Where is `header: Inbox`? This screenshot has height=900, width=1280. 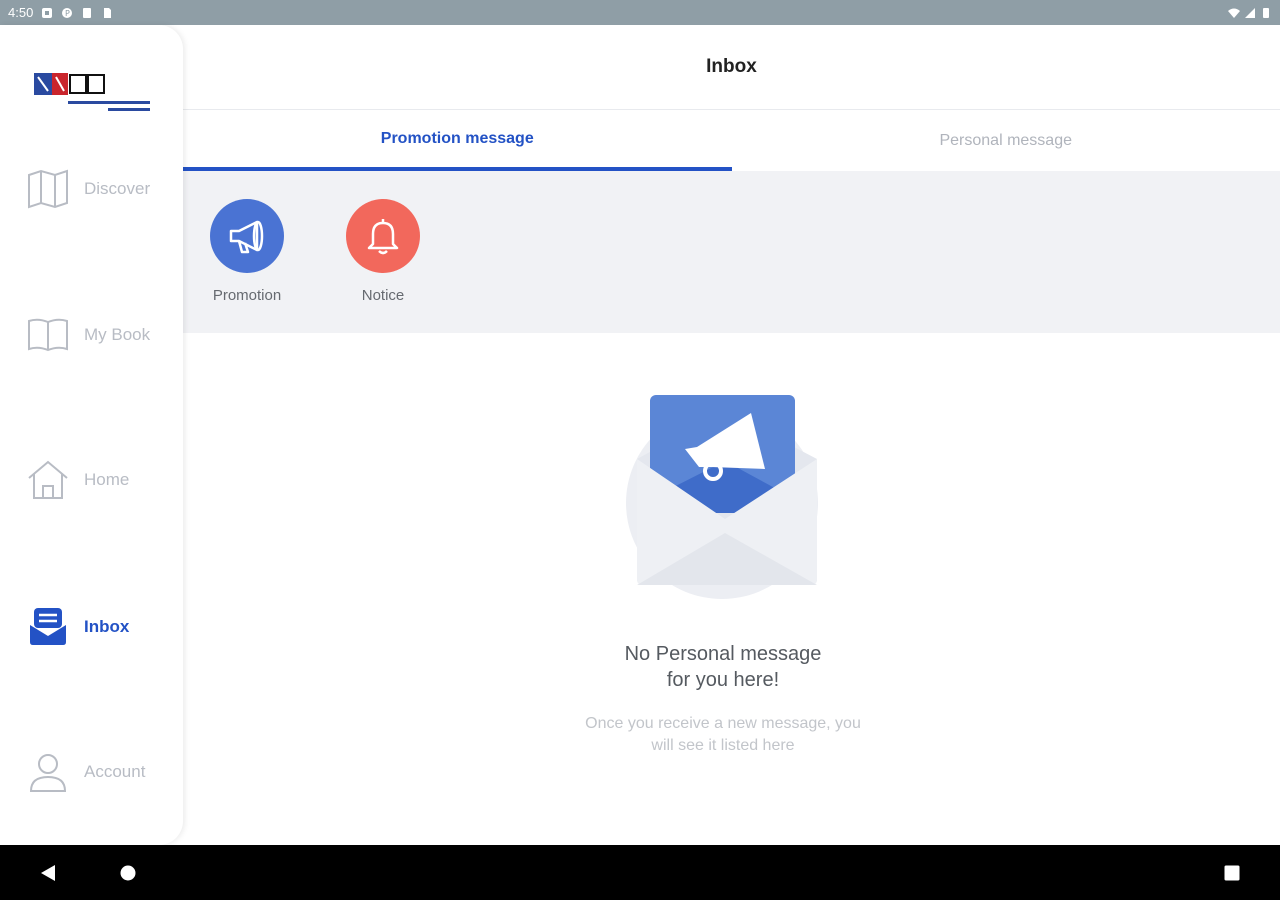 header: Inbox is located at coordinates (731, 67).